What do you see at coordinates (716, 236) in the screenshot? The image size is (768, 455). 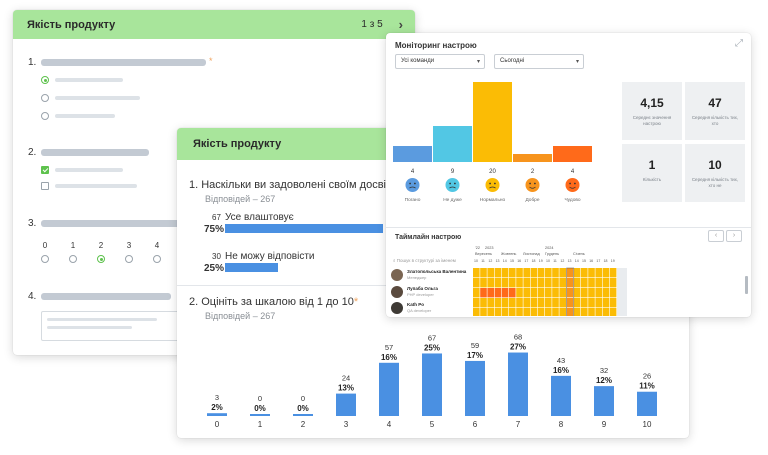 I see `prev-button: ‹` at bounding box center [716, 236].